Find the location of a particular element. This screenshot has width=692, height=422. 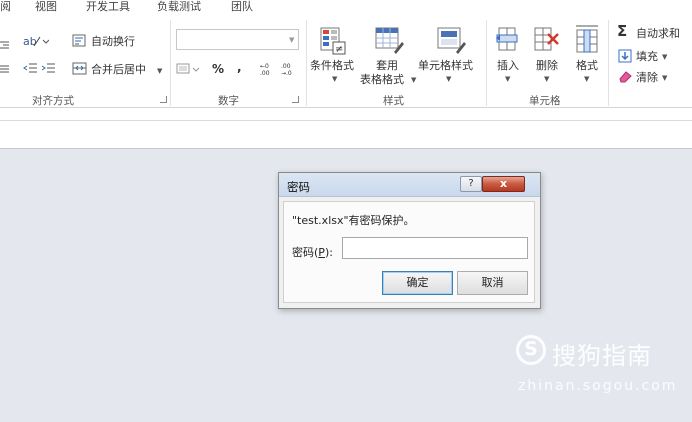

eraser-icon is located at coordinates (625, 77).